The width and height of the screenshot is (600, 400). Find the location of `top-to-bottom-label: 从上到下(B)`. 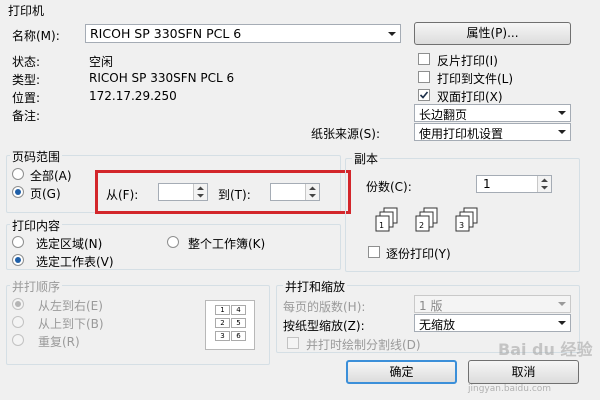

top-to-bottom-label: 从上到下(B) is located at coordinates (71, 324).